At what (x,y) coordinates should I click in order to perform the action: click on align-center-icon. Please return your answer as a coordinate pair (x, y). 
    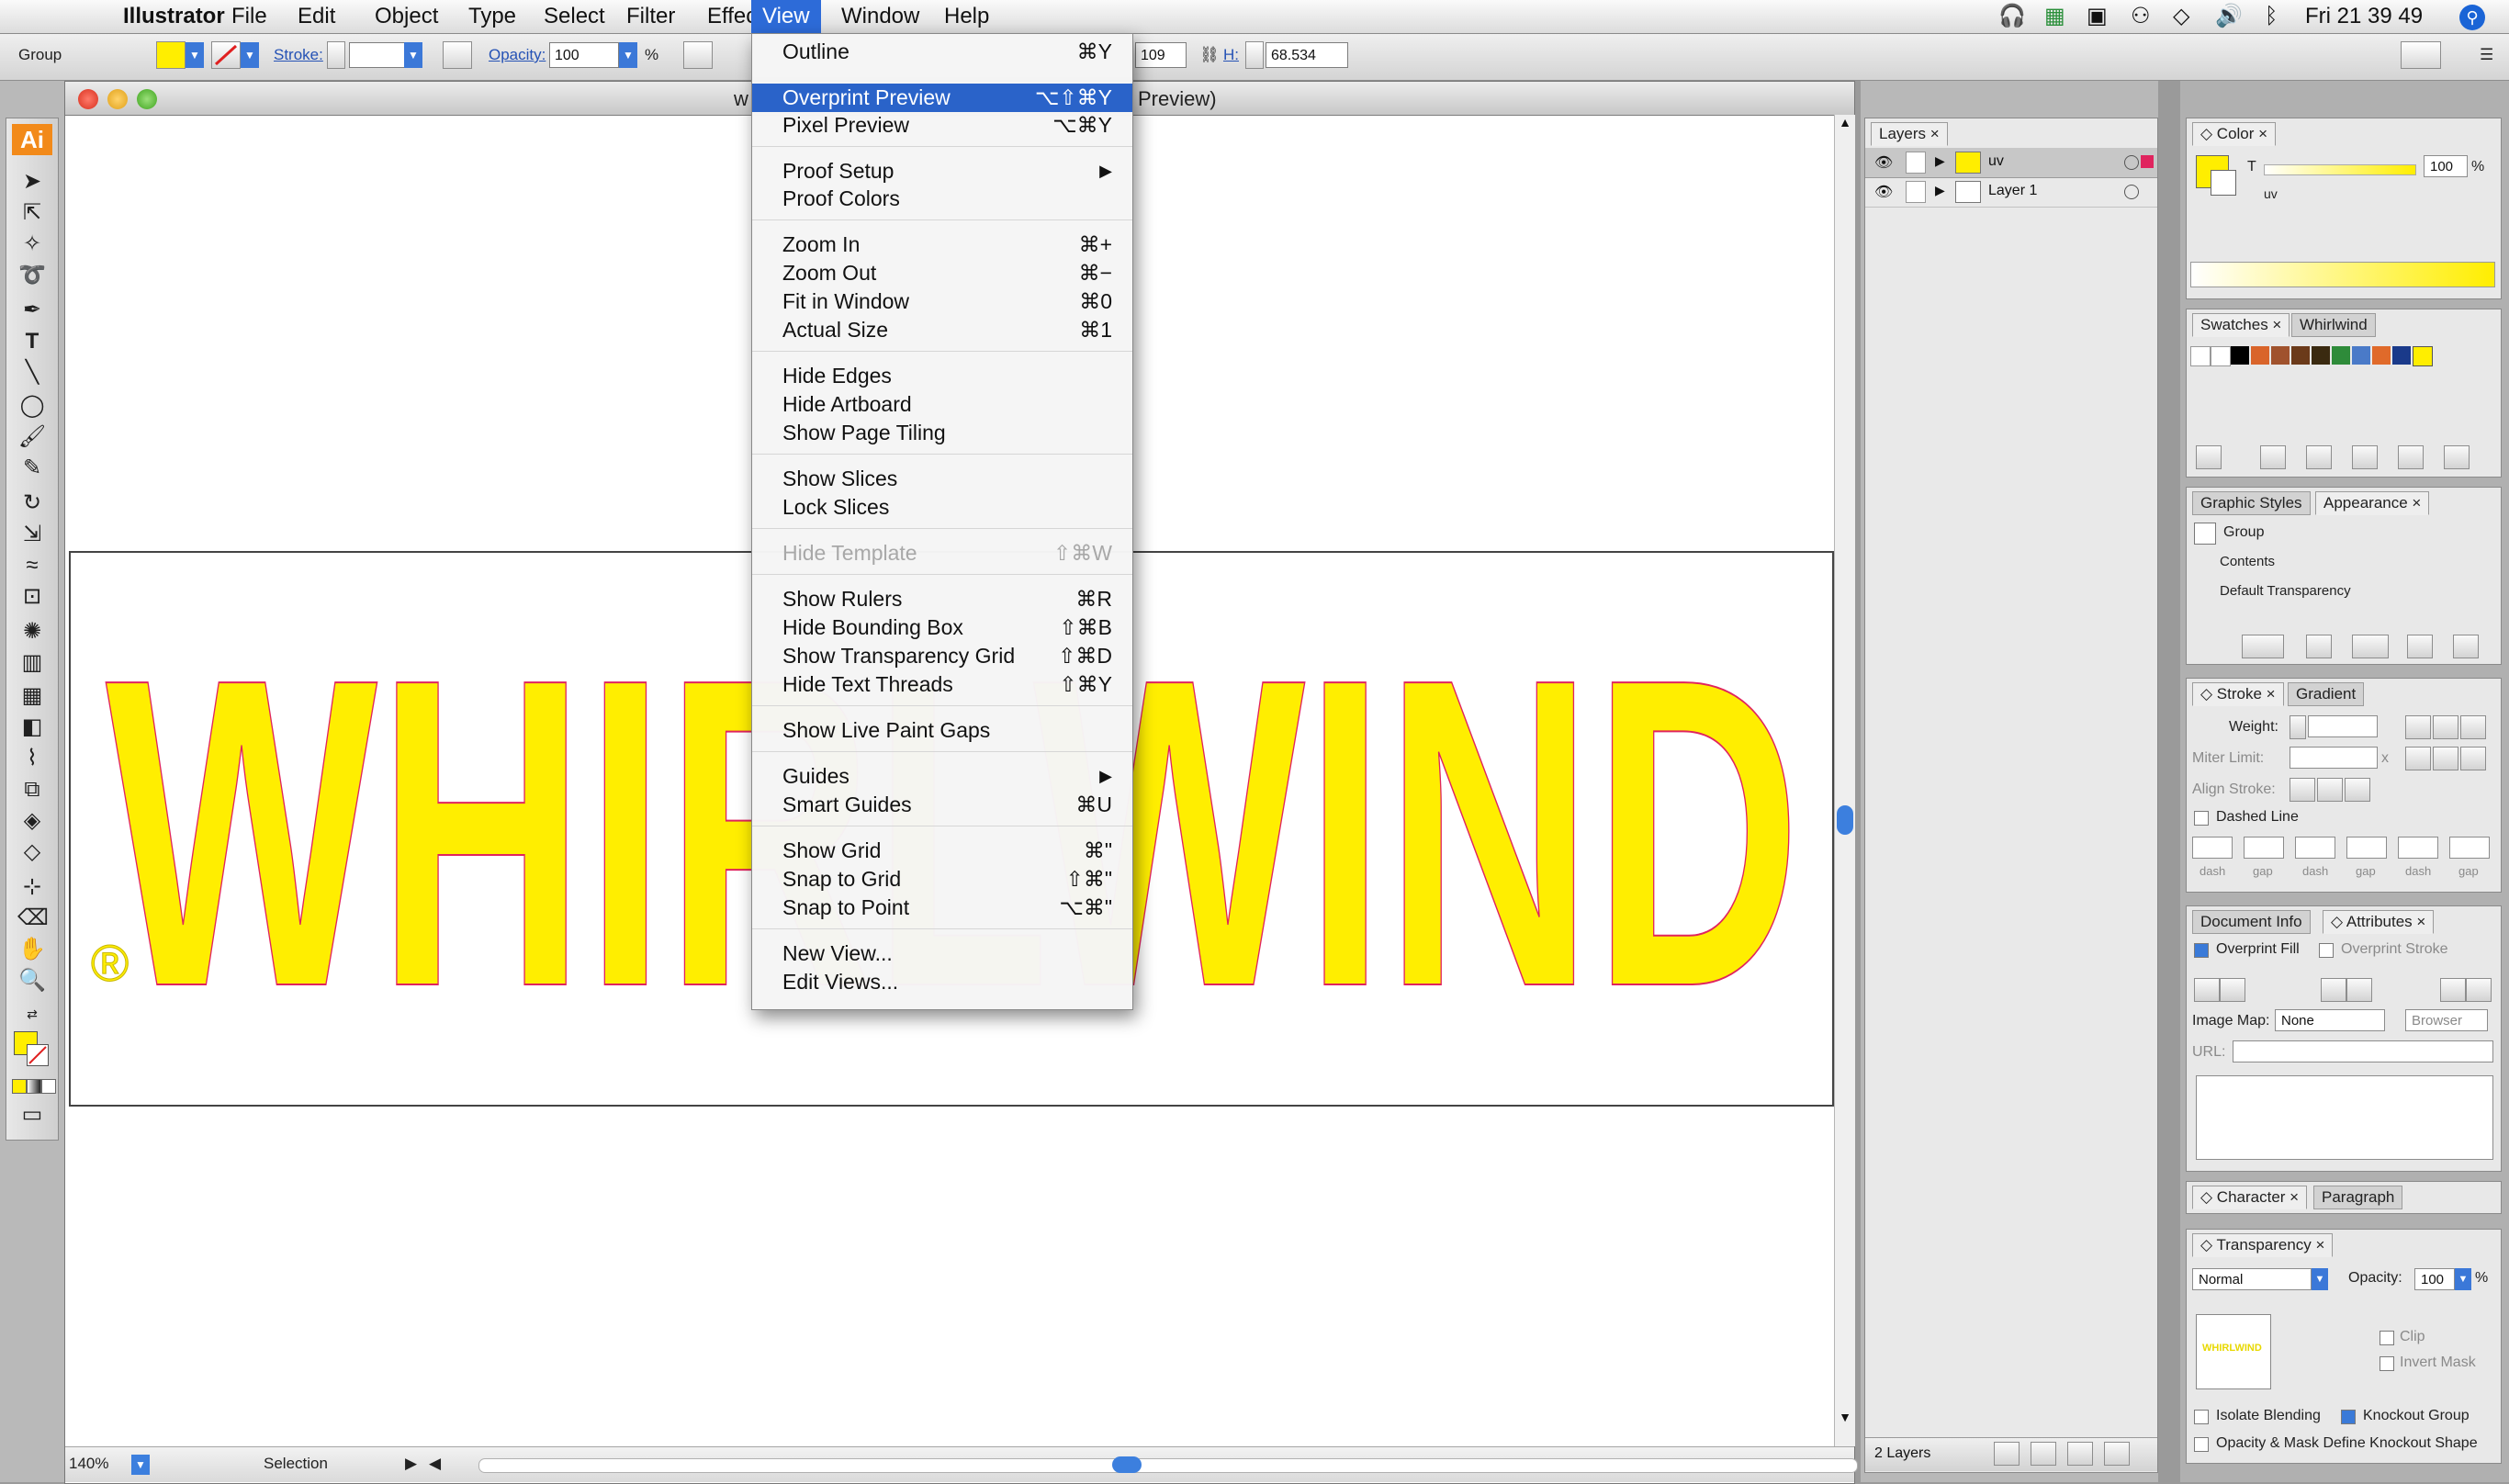
    Looking at the image, I should click on (2302, 790).